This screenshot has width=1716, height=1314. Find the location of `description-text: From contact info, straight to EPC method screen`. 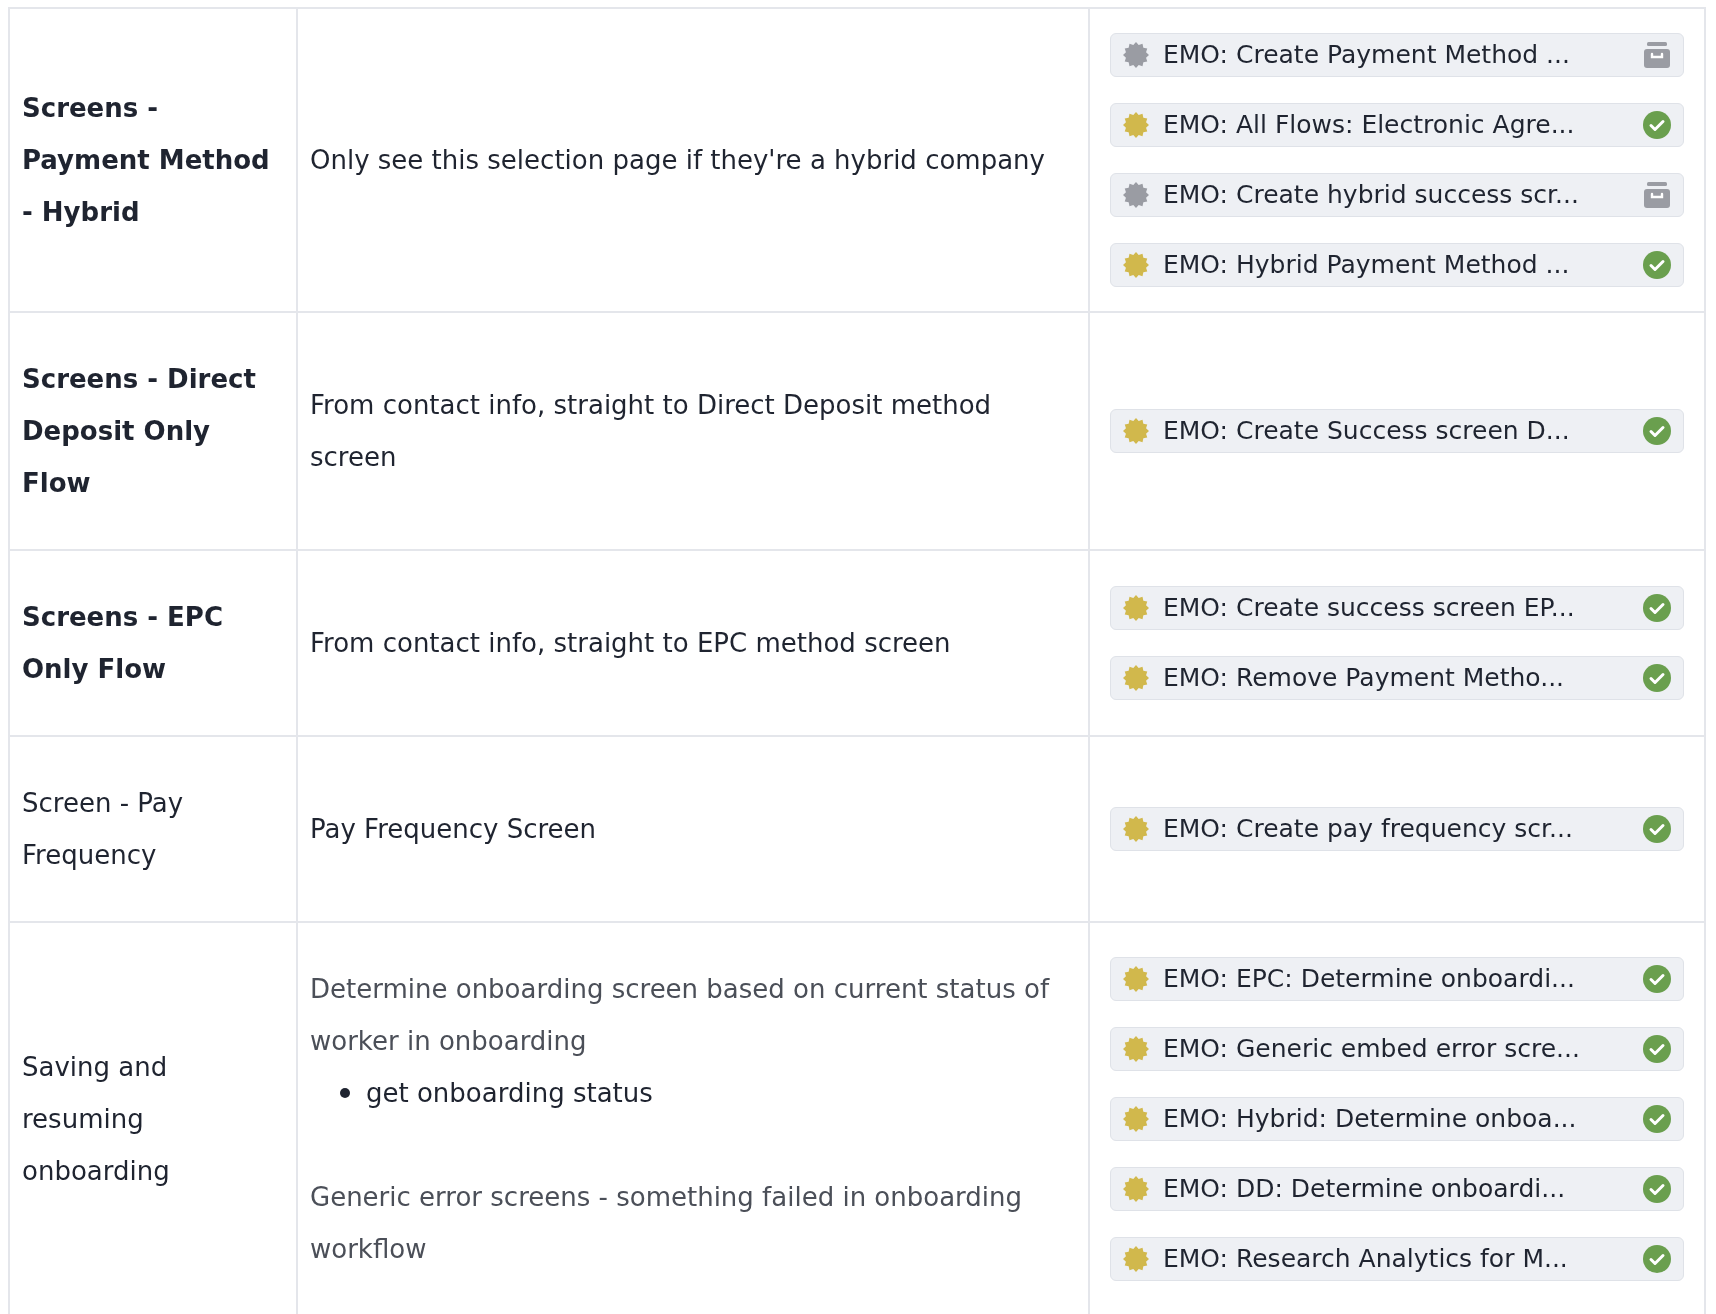

description-text: From contact info, straight to EPC method screen is located at coordinates (631, 643).